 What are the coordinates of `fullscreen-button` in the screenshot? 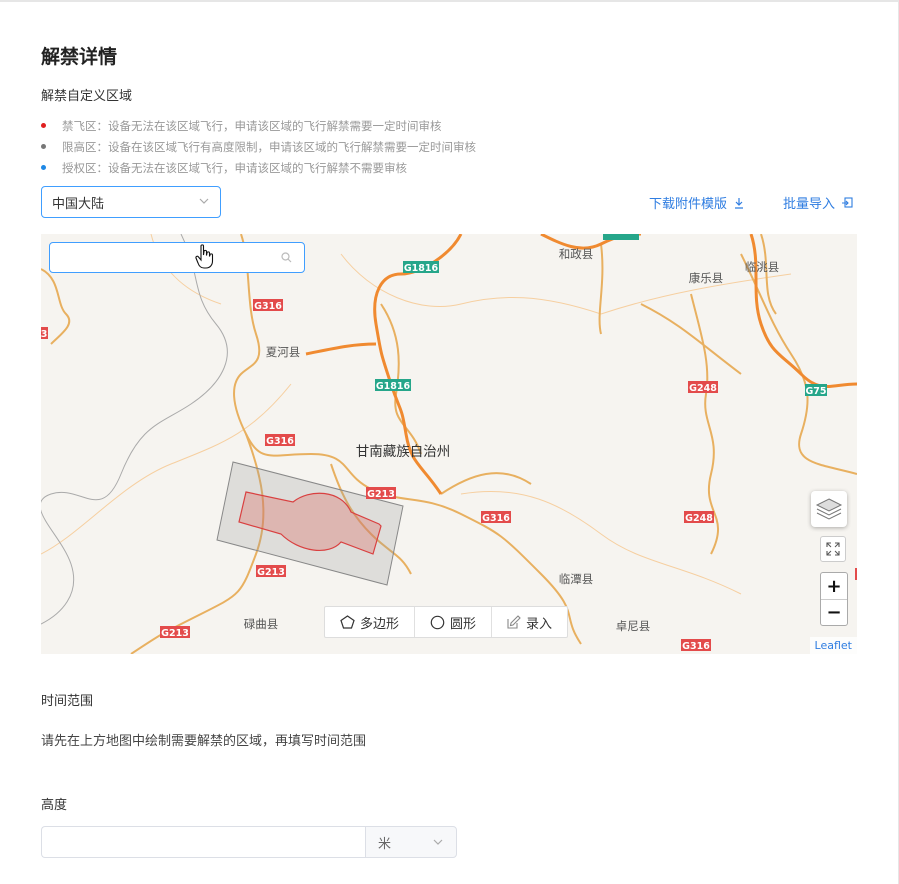 It's located at (833, 549).